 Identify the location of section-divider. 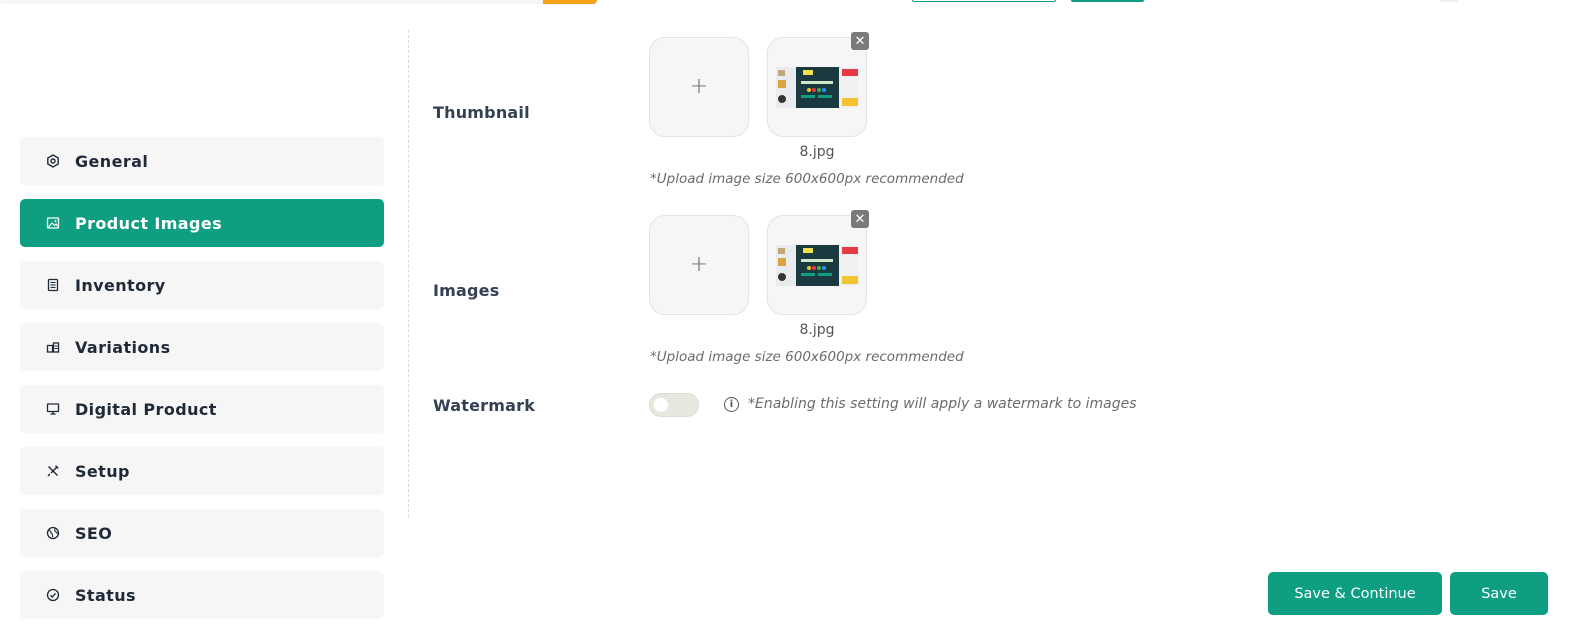
(408, 273).